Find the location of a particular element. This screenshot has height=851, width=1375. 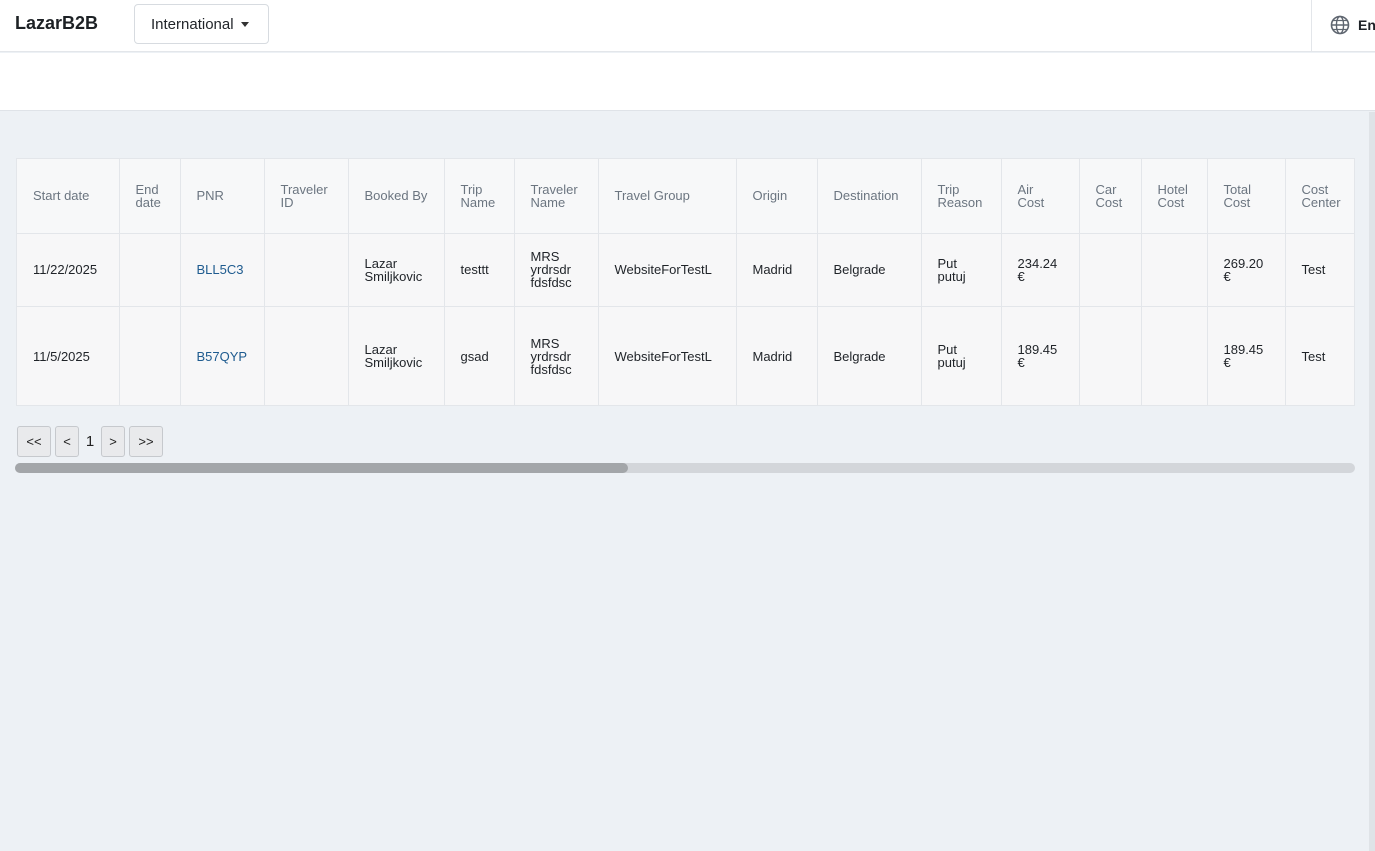

prev-page-button: < is located at coordinates (67, 441).